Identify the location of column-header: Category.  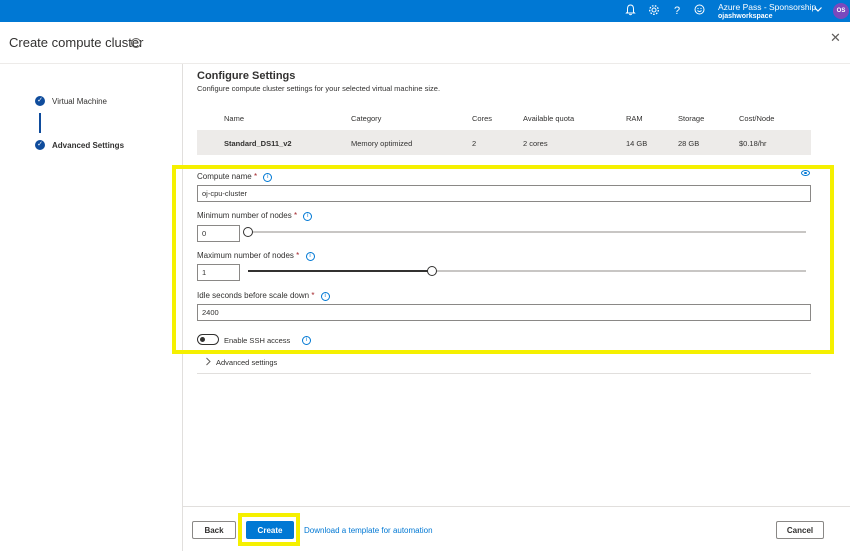
(366, 118).